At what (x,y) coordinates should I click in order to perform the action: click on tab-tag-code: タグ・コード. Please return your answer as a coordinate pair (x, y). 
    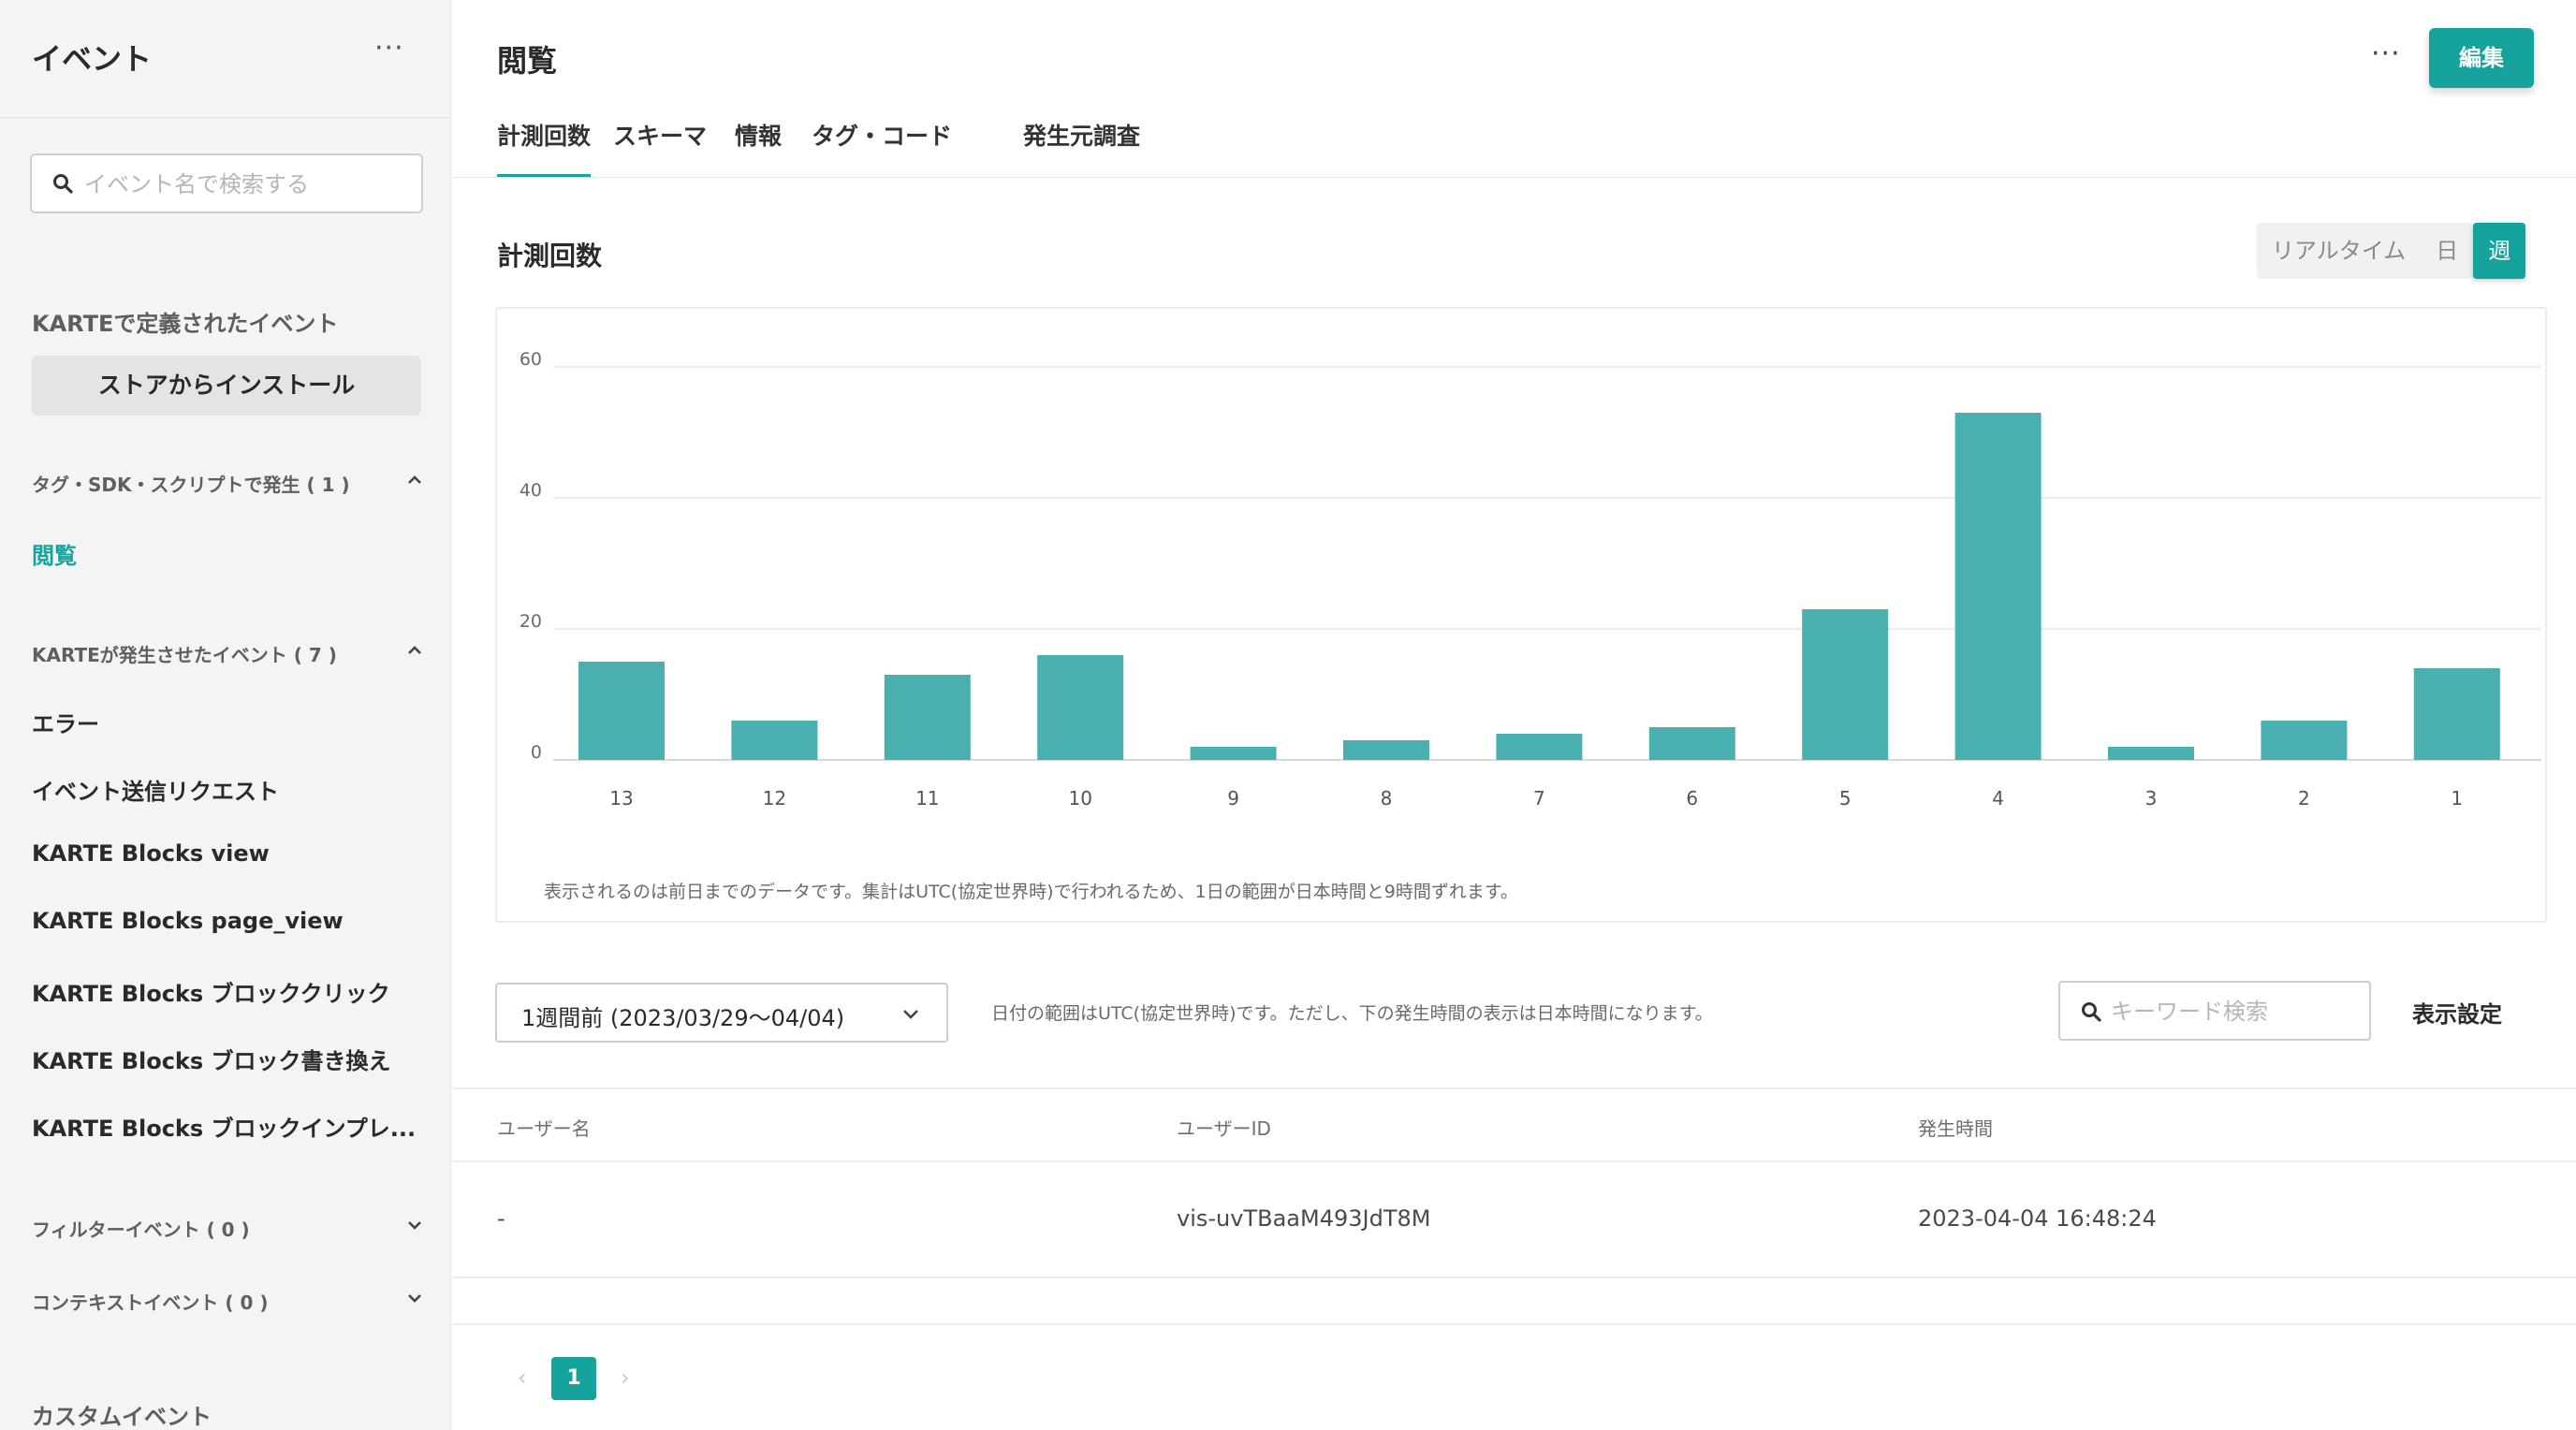
    Looking at the image, I should click on (882, 148).